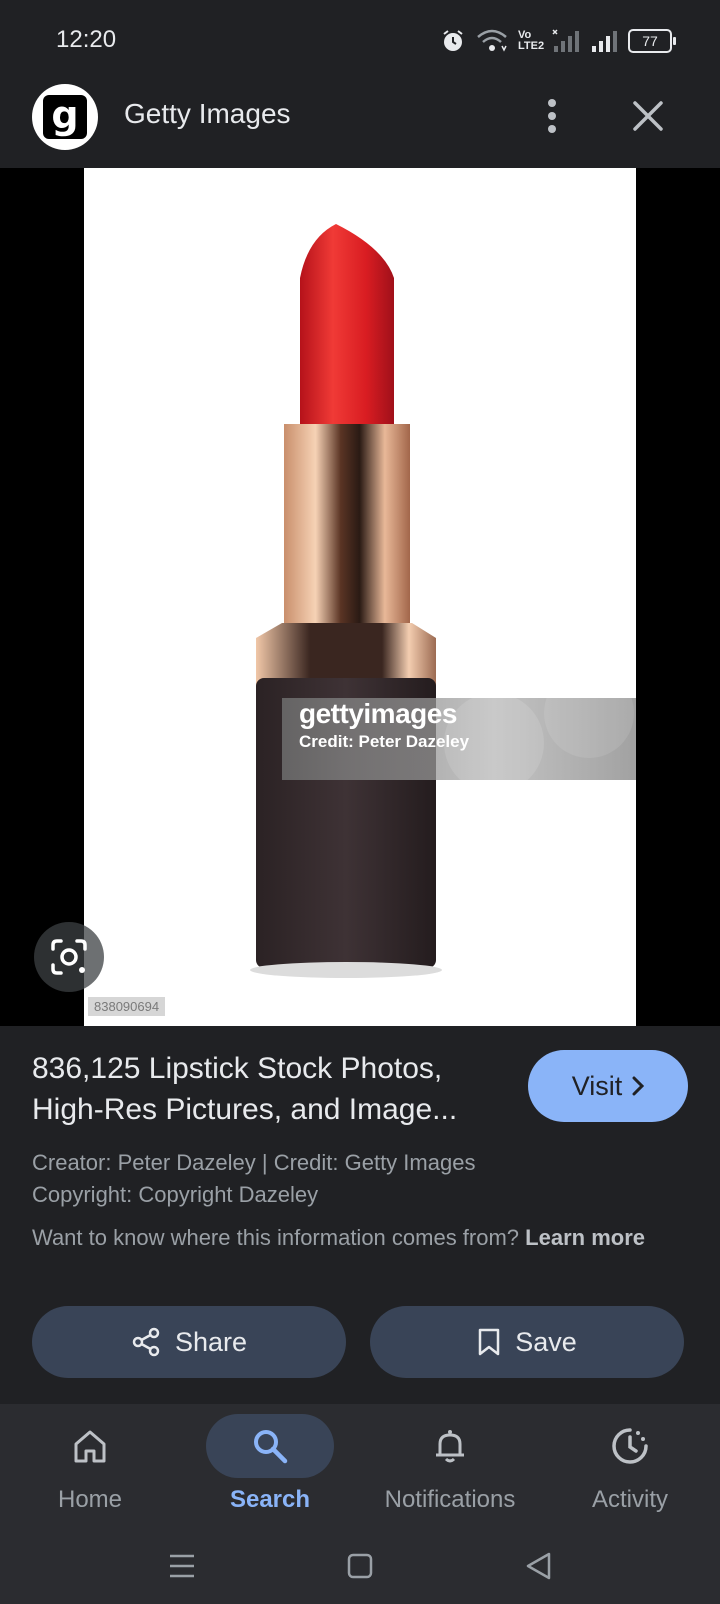 Image resolution: width=720 pixels, height=1604 pixels. What do you see at coordinates (450, 1499) in the screenshot?
I see `nav-notifications-label: Notifications` at bounding box center [450, 1499].